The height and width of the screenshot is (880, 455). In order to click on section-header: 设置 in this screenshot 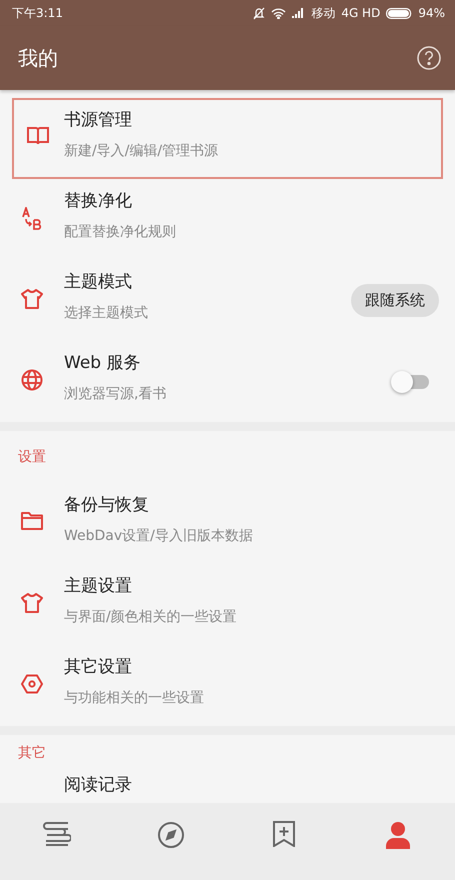, I will do `click(32, 457)`.